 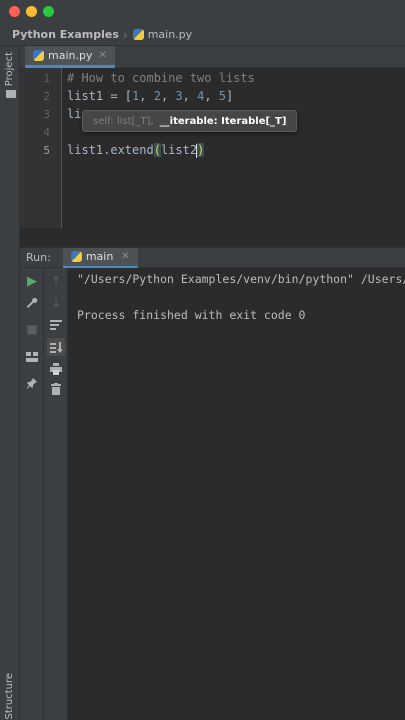 I want to click on chevron-right-icon: ›, so click(x=125, y=34).